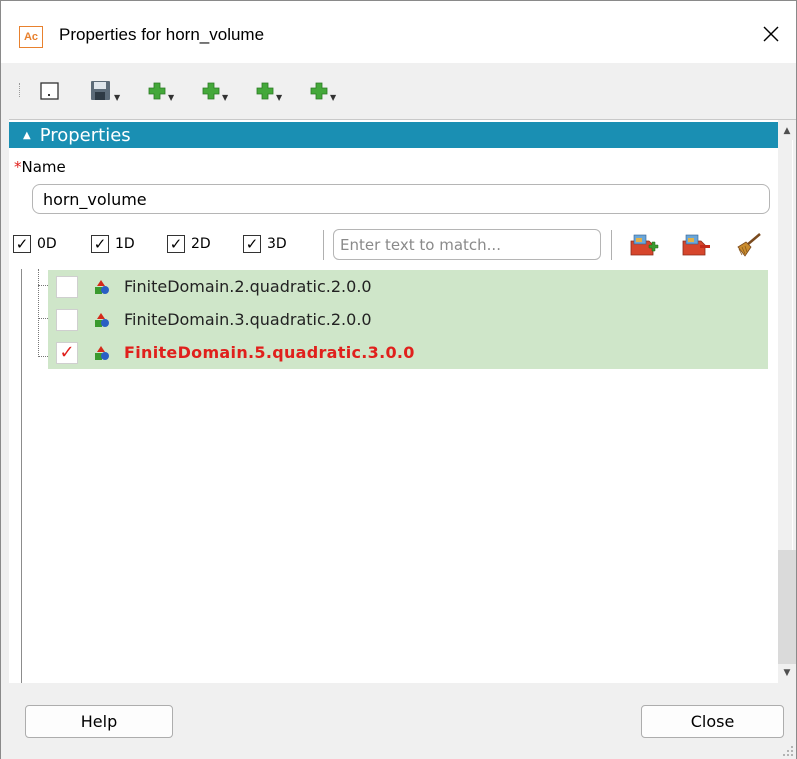 The height and width of the screenshot is (759, 797). Describe the element at coordinates (398, 32) in the screenshot. I see `title-bar: Ac Properties for horn_volume` at that location.